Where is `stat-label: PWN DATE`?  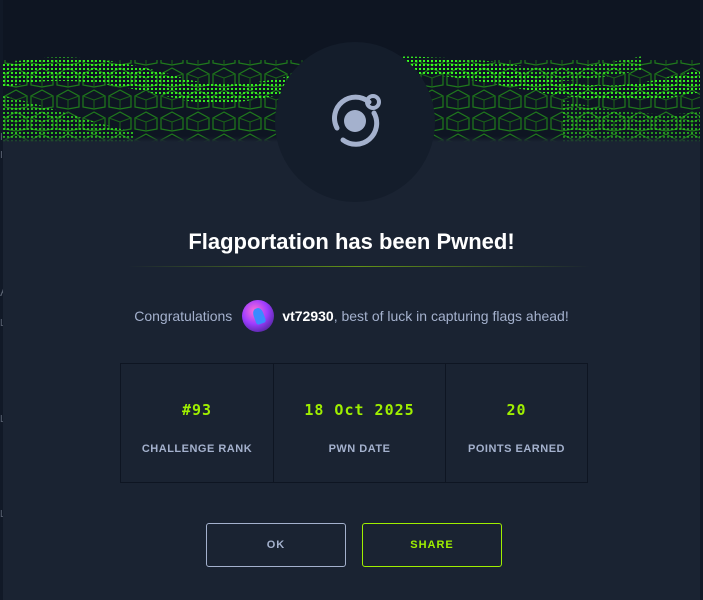
stat-label: PWN DATE is located at coordinates (359, 449).